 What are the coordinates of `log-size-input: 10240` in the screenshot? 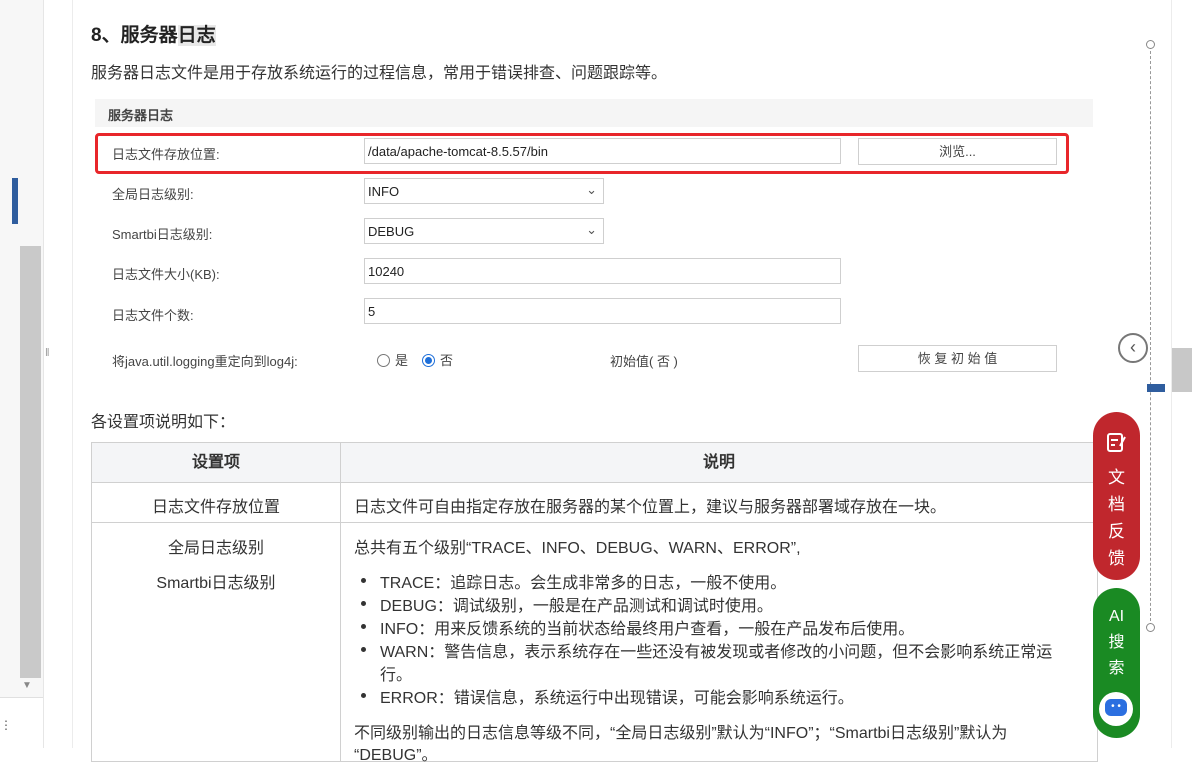 It's located at (602, 271).